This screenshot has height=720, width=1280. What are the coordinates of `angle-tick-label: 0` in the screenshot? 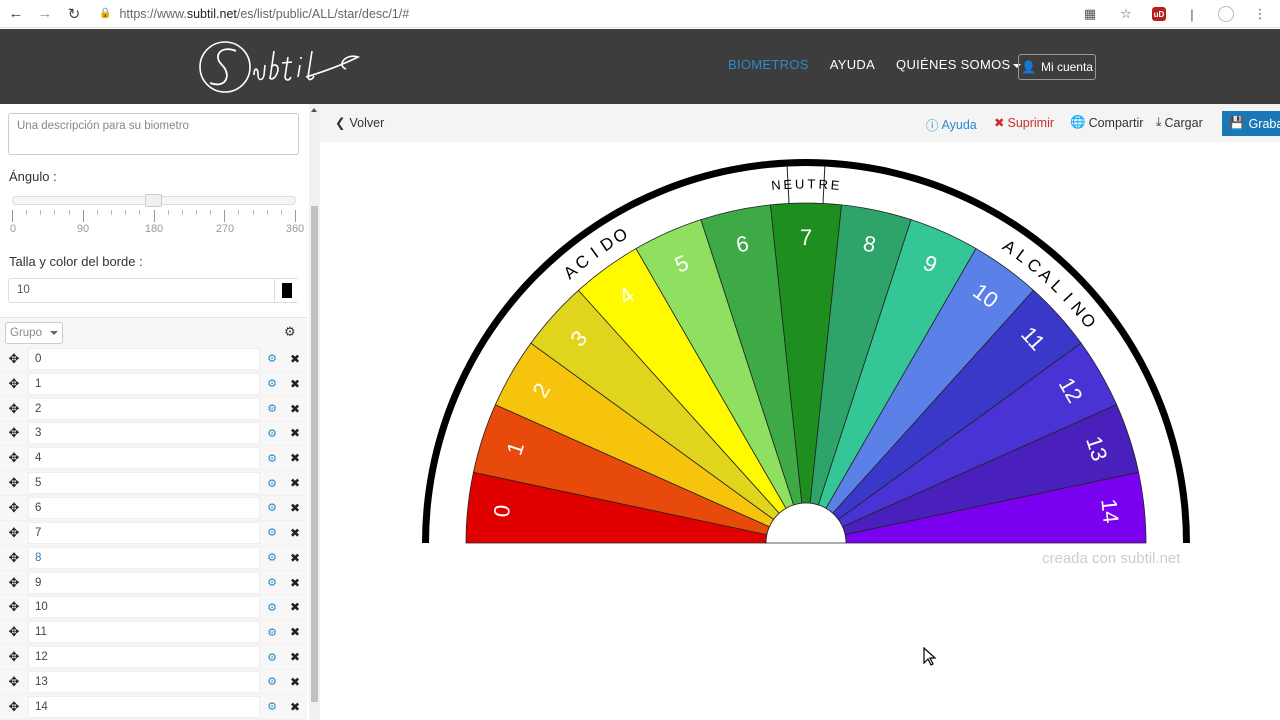 It's located at (13, 229).